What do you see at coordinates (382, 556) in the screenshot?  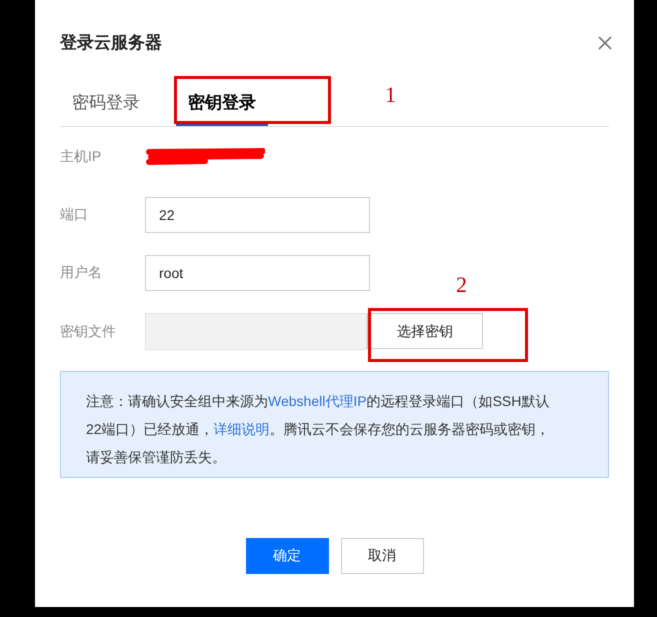 I see `cancel-button: 取消` at bounding box center [382, 556].